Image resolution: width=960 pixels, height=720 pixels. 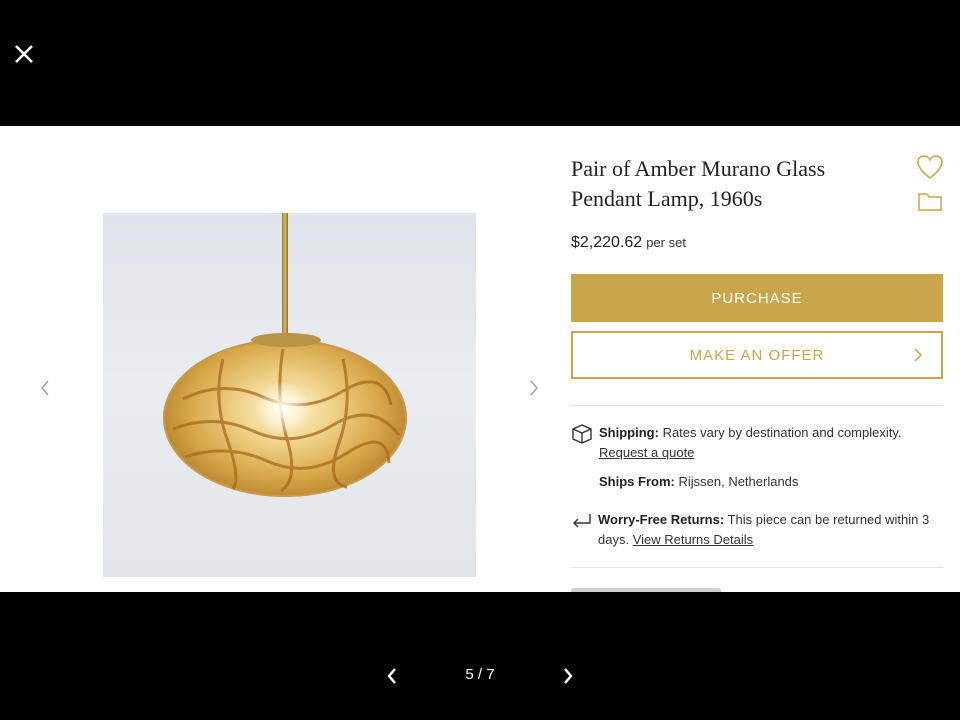 I want to click on price: $2,220.62 per set, so click(x=628, y=243).